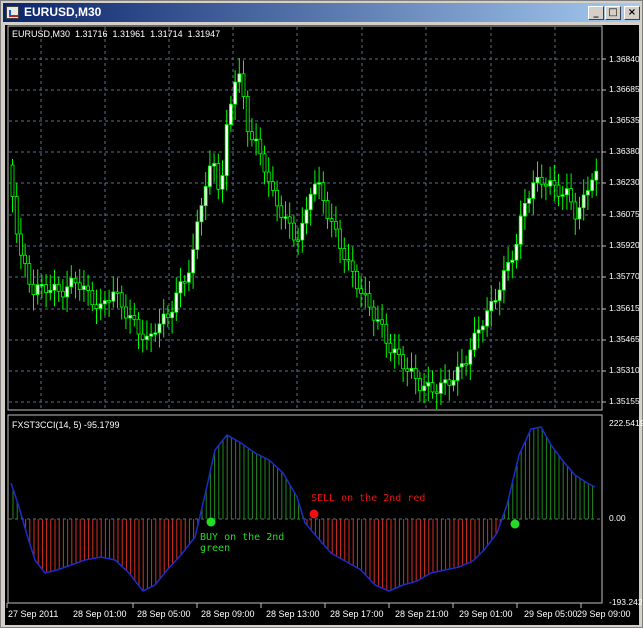 This screenshot has height=628, width=643. Describe the element at coordinates (100, 614) in the screenshot. I see `time-label: 28 Sep 01:00` at that location.